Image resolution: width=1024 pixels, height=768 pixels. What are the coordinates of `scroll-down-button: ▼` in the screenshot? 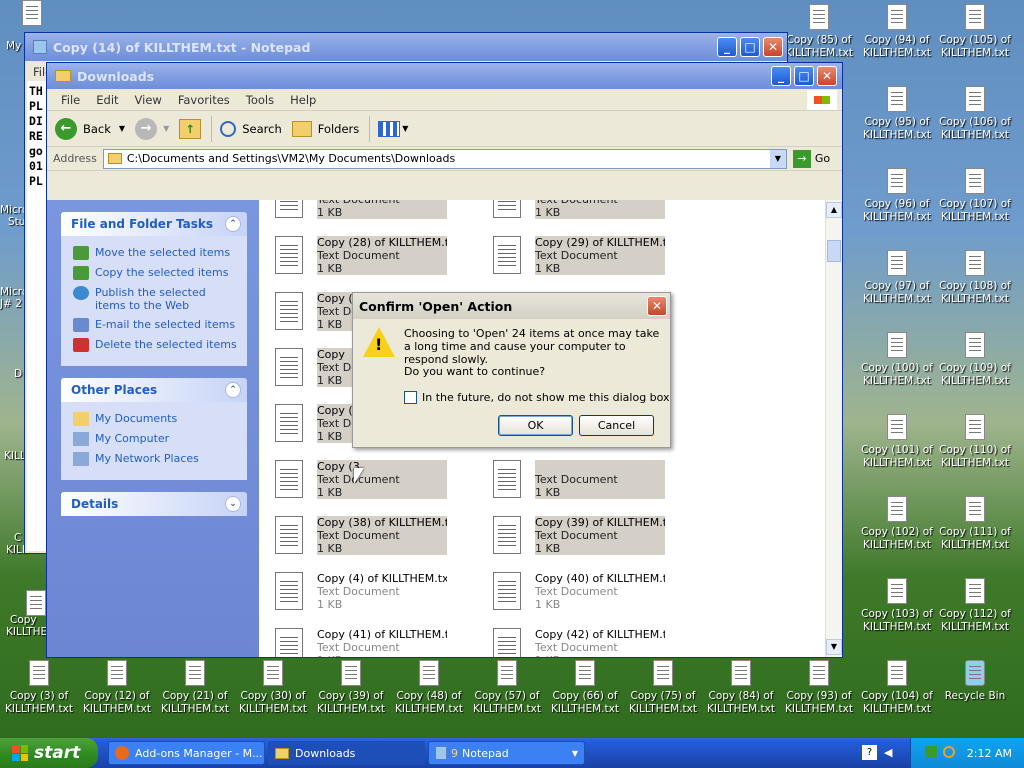 It's located at (834, 647).